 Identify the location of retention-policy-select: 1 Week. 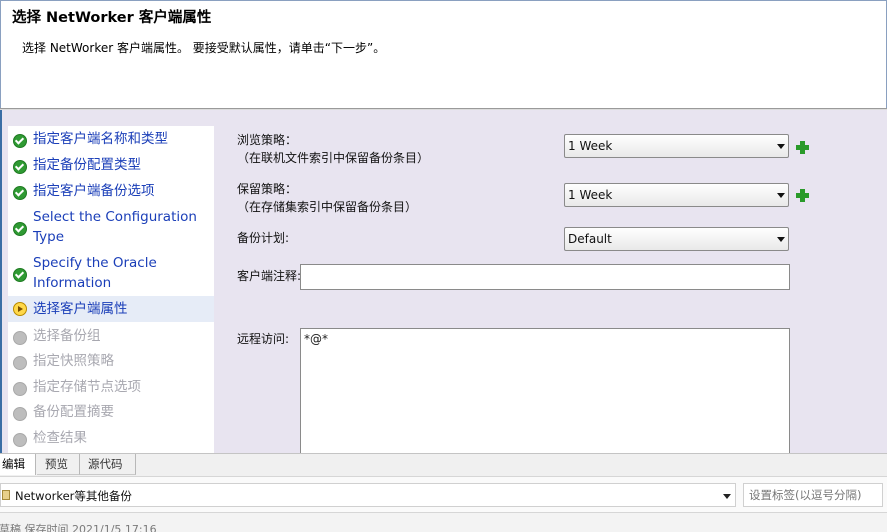
(676, 195).